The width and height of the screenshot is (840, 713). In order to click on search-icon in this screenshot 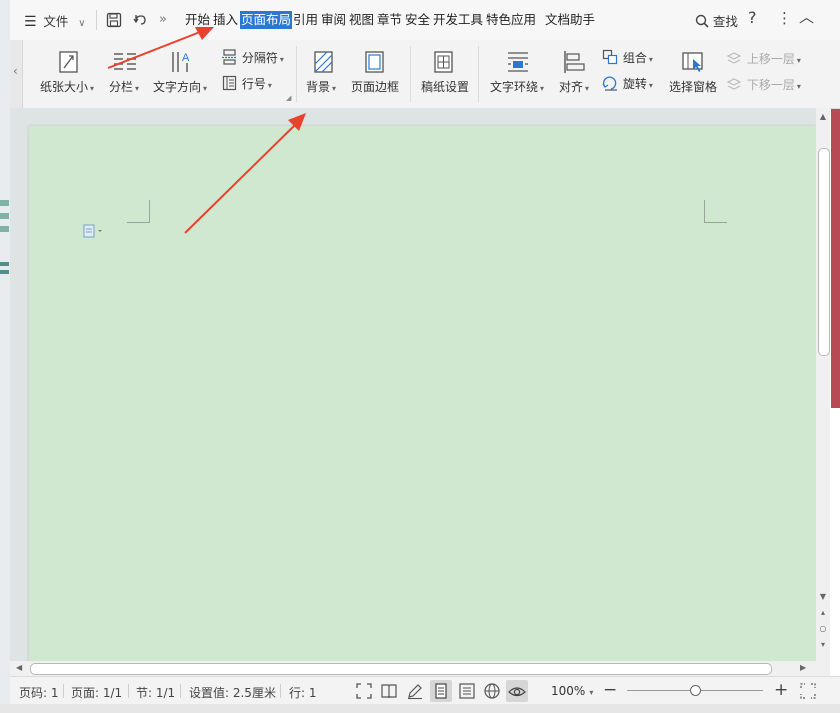, I will do `click(702, 21)`.